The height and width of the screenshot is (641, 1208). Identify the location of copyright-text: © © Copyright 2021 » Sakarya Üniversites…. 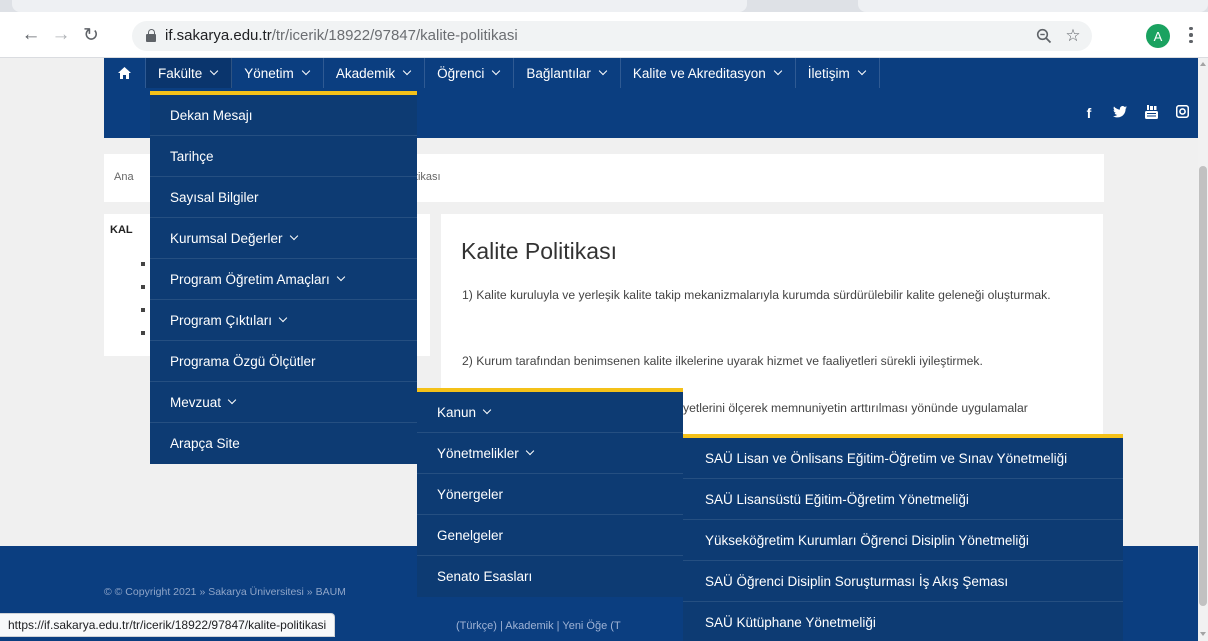
(225, 592).